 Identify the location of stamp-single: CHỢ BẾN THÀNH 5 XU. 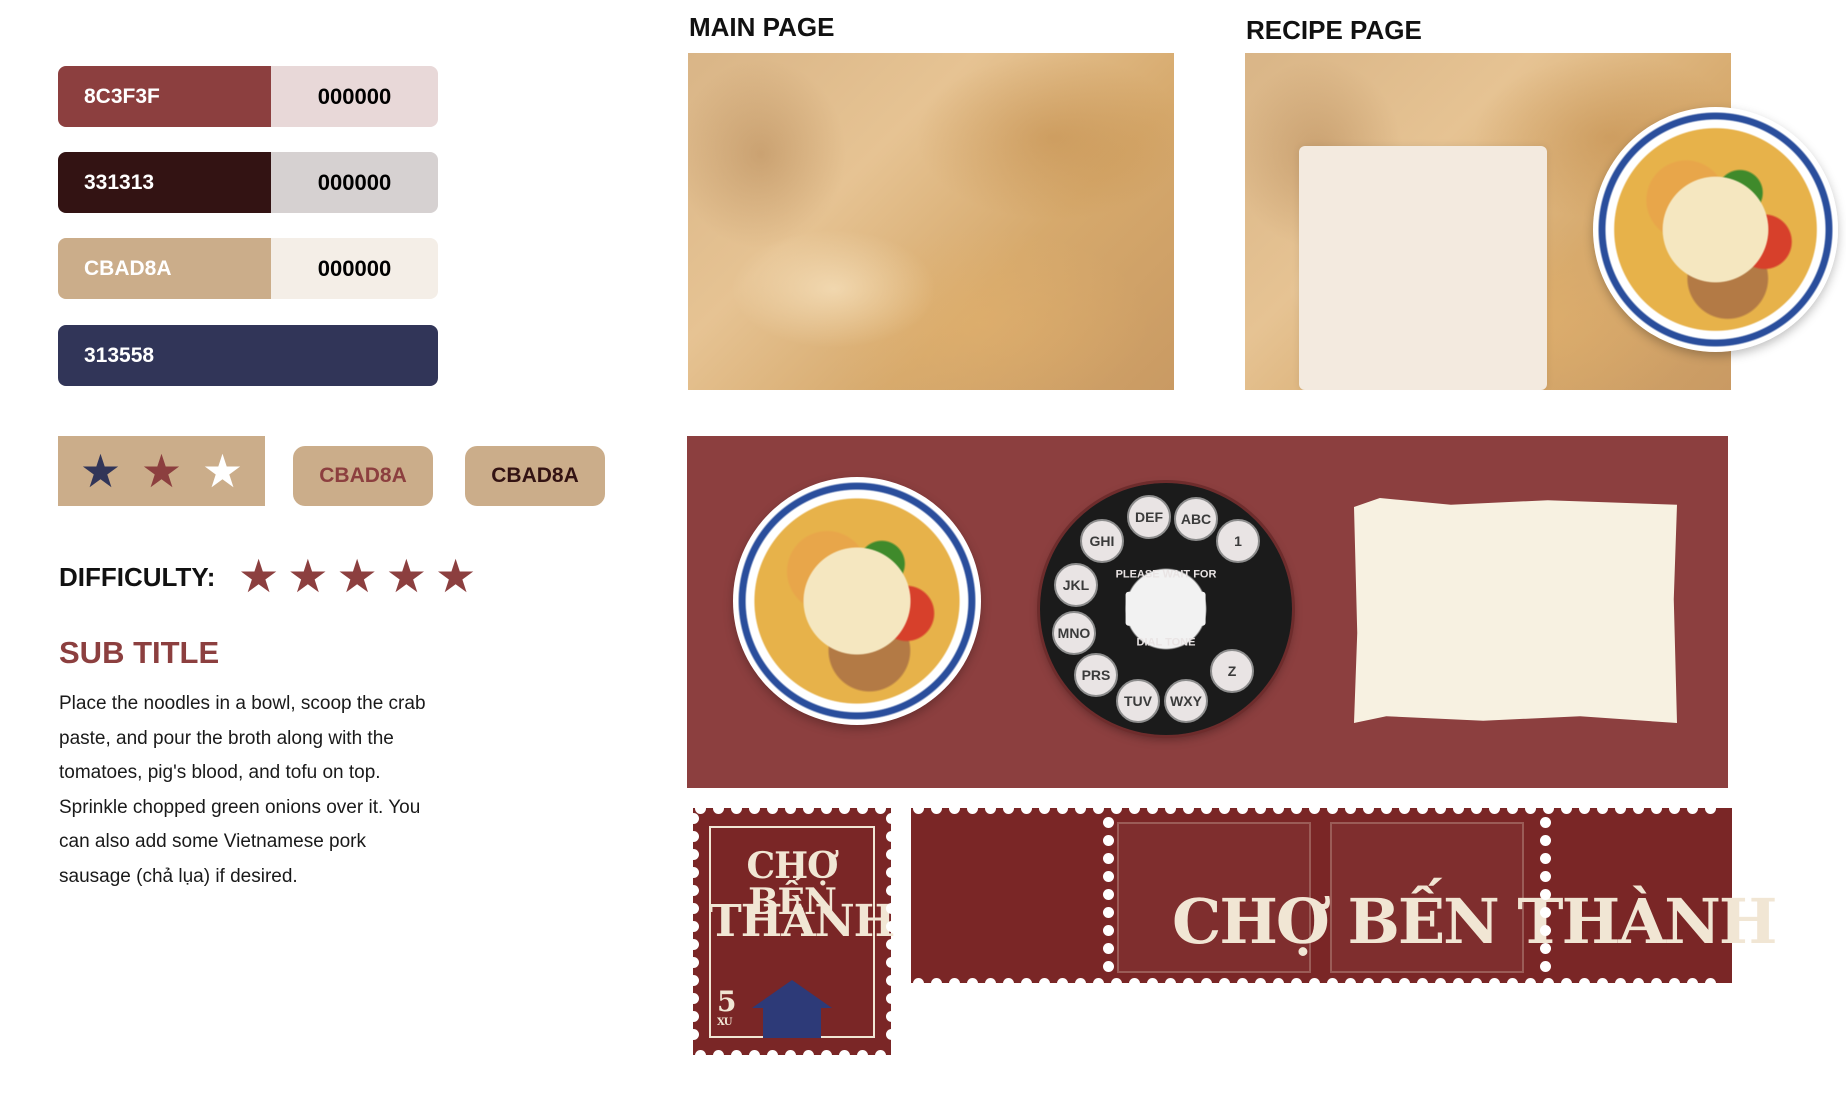
(794, 931).